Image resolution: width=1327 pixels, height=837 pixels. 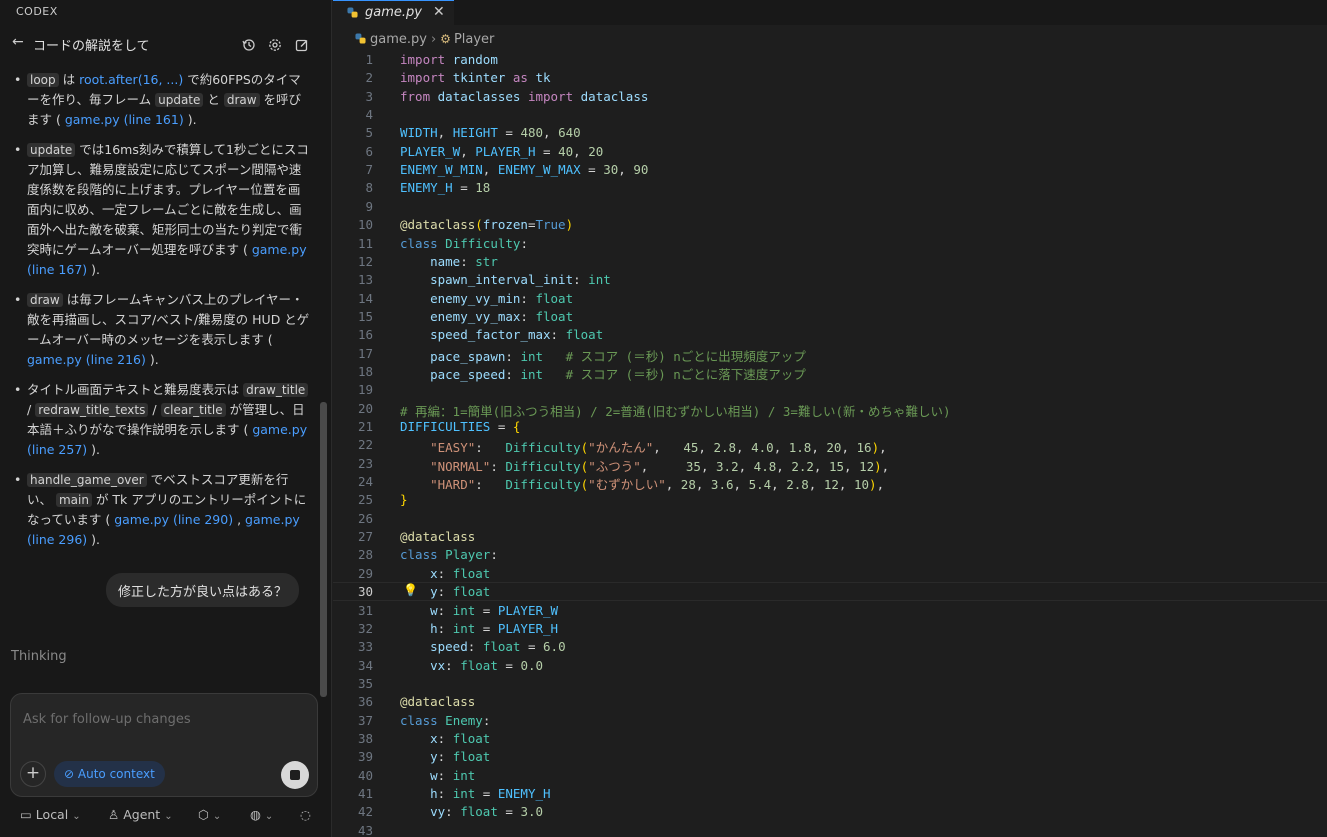 What do you see at coordinates (501, 334) in the screenshot?
I see `code-line: speed_factor_max: float` at bounding box center [501, 334].